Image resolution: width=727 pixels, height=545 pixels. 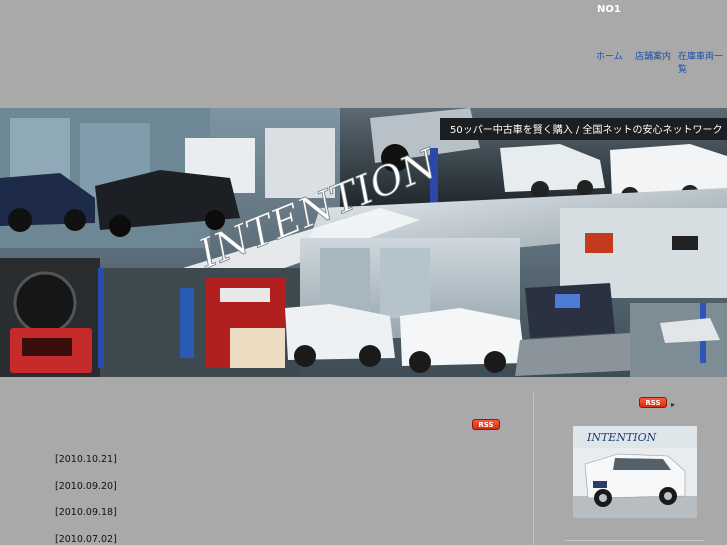 What do you see at coordinates (86, 512) in the screenshot?
I see `news-item-date: [2010.09.18]` at bounding box center [86, 512].